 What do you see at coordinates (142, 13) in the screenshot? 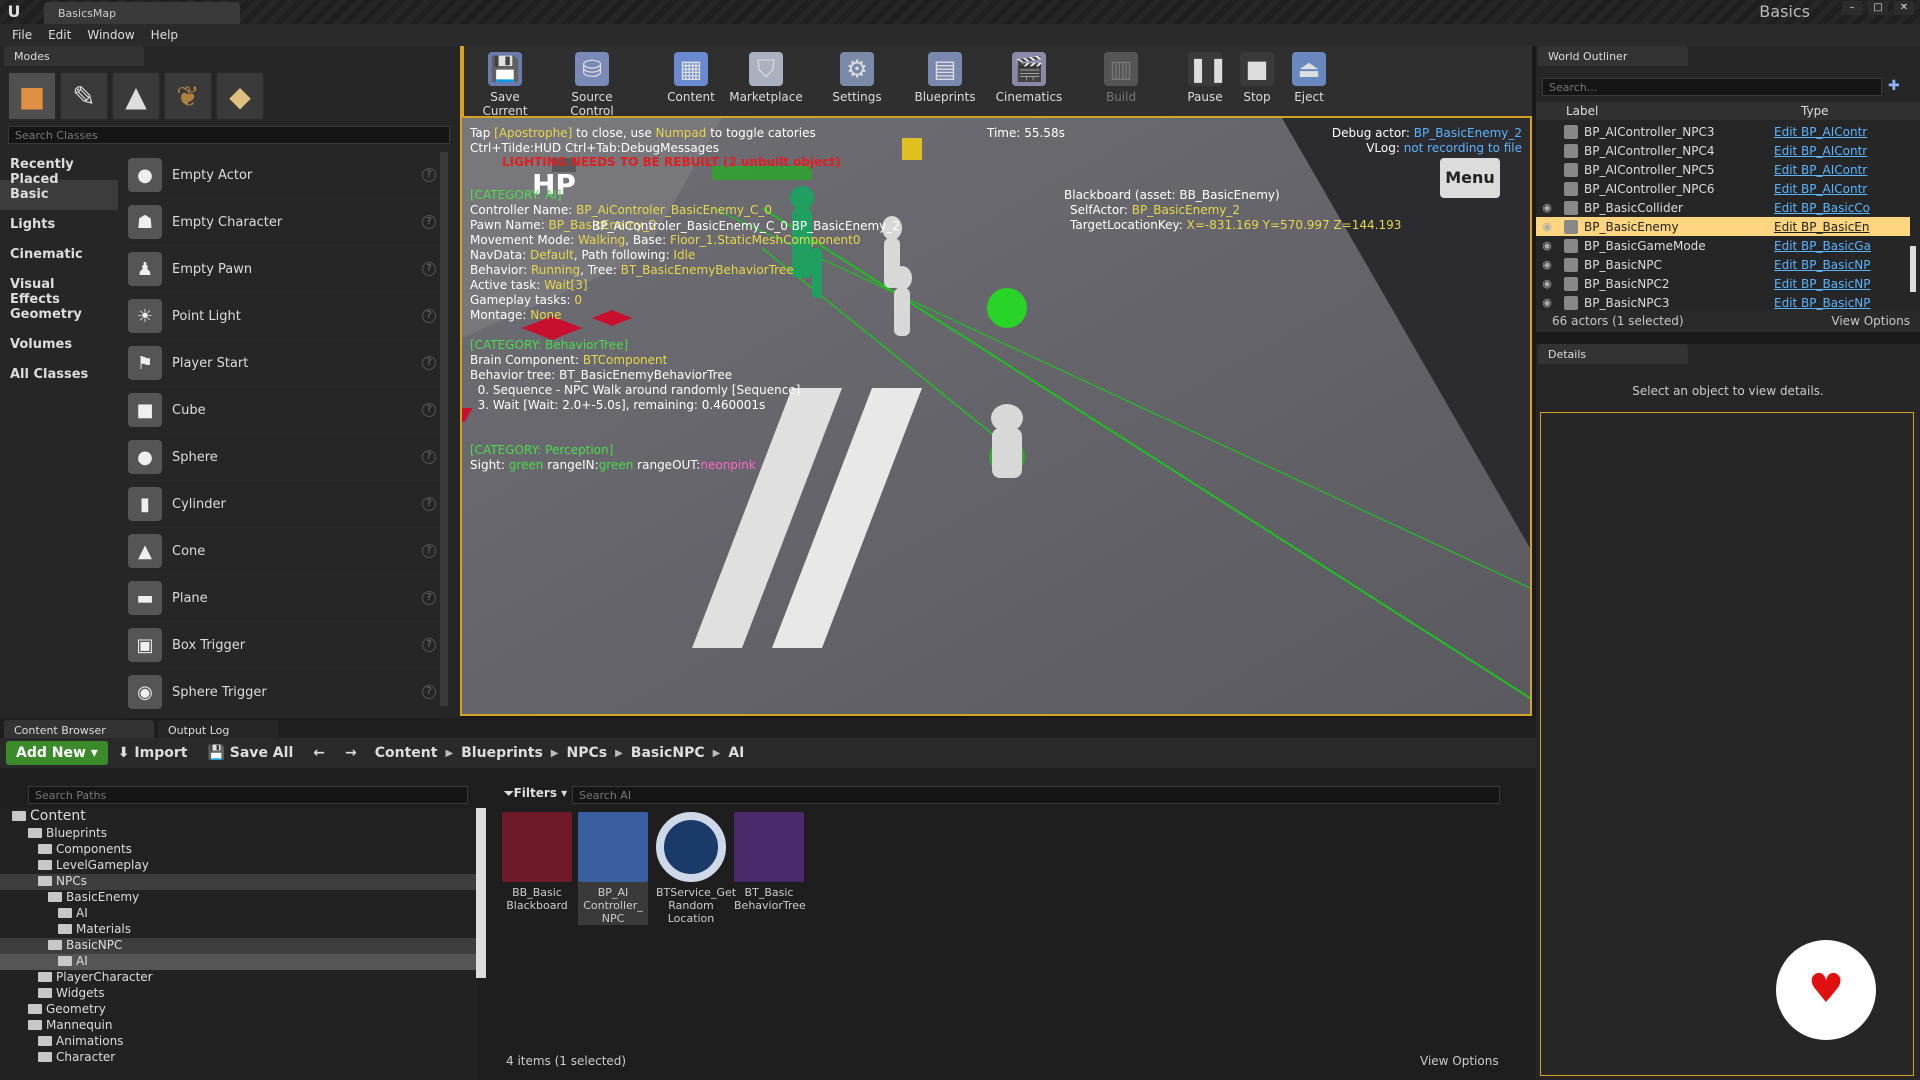
I see `level-tab: BasicsMap` at bounding box center [142, 13].